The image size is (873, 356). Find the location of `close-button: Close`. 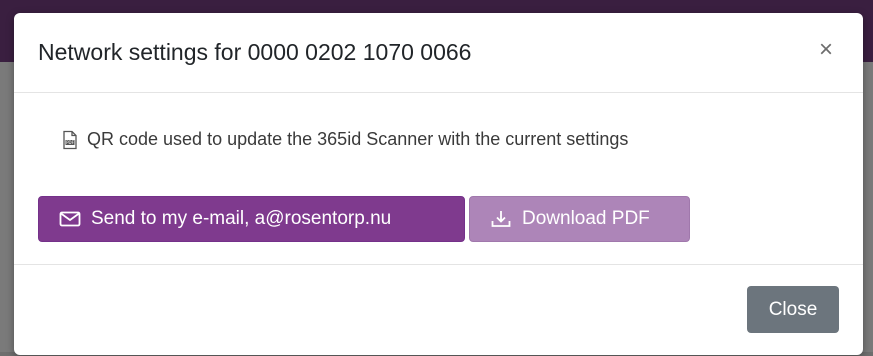

close-button: Close is located at coordinates (793, 309).